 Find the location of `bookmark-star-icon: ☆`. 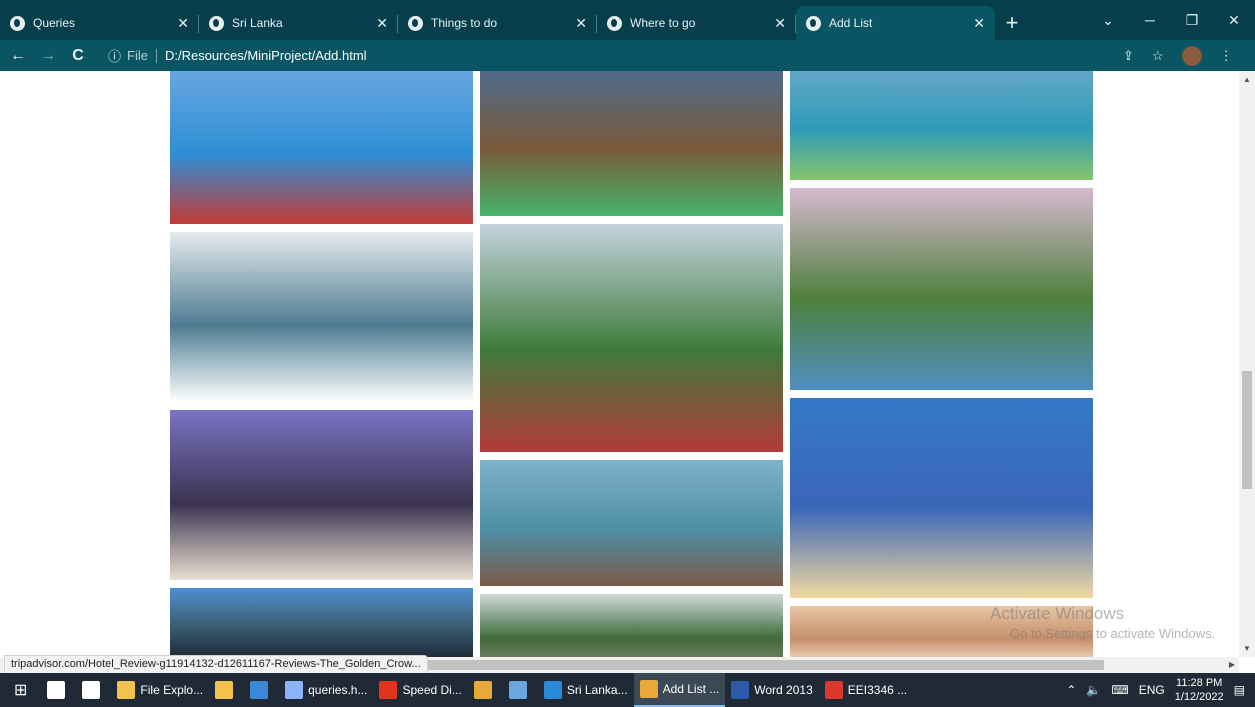

bookmark-star-icon: ☆ is located at coordinates (1158, 56).